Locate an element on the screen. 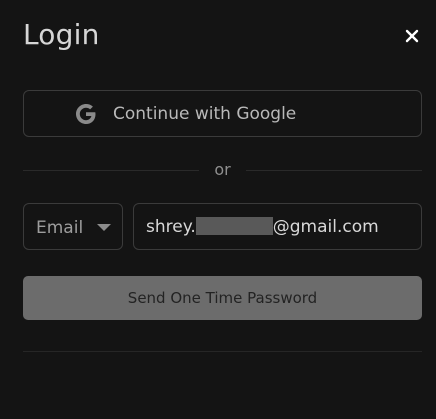 The height and width of the screenshot is (419, 436). google-icon is located at coordinates (86, 114).